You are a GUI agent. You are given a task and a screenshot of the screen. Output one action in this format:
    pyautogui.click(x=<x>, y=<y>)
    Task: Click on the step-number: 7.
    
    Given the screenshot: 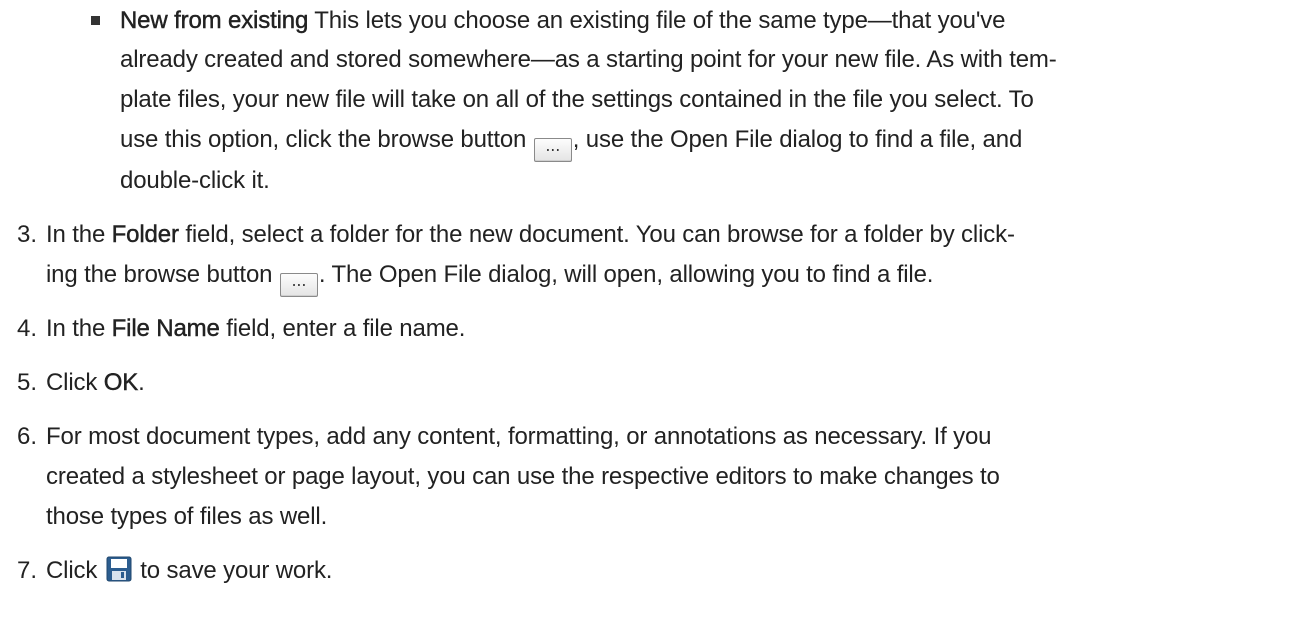 What is the action you would take?
    pyautogui.click(x=27, y=570)
    